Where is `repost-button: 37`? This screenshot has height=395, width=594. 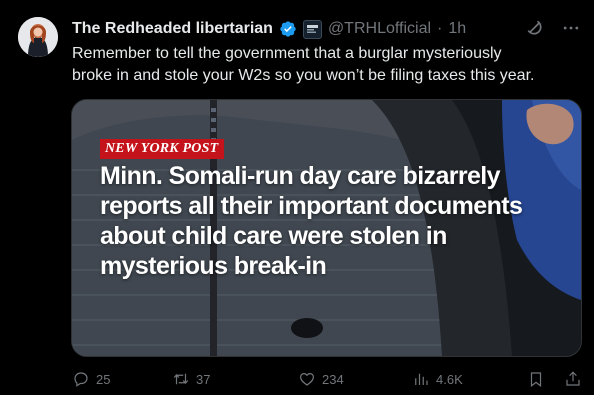 repost-button: 37 is located at coordinates (191, 379).